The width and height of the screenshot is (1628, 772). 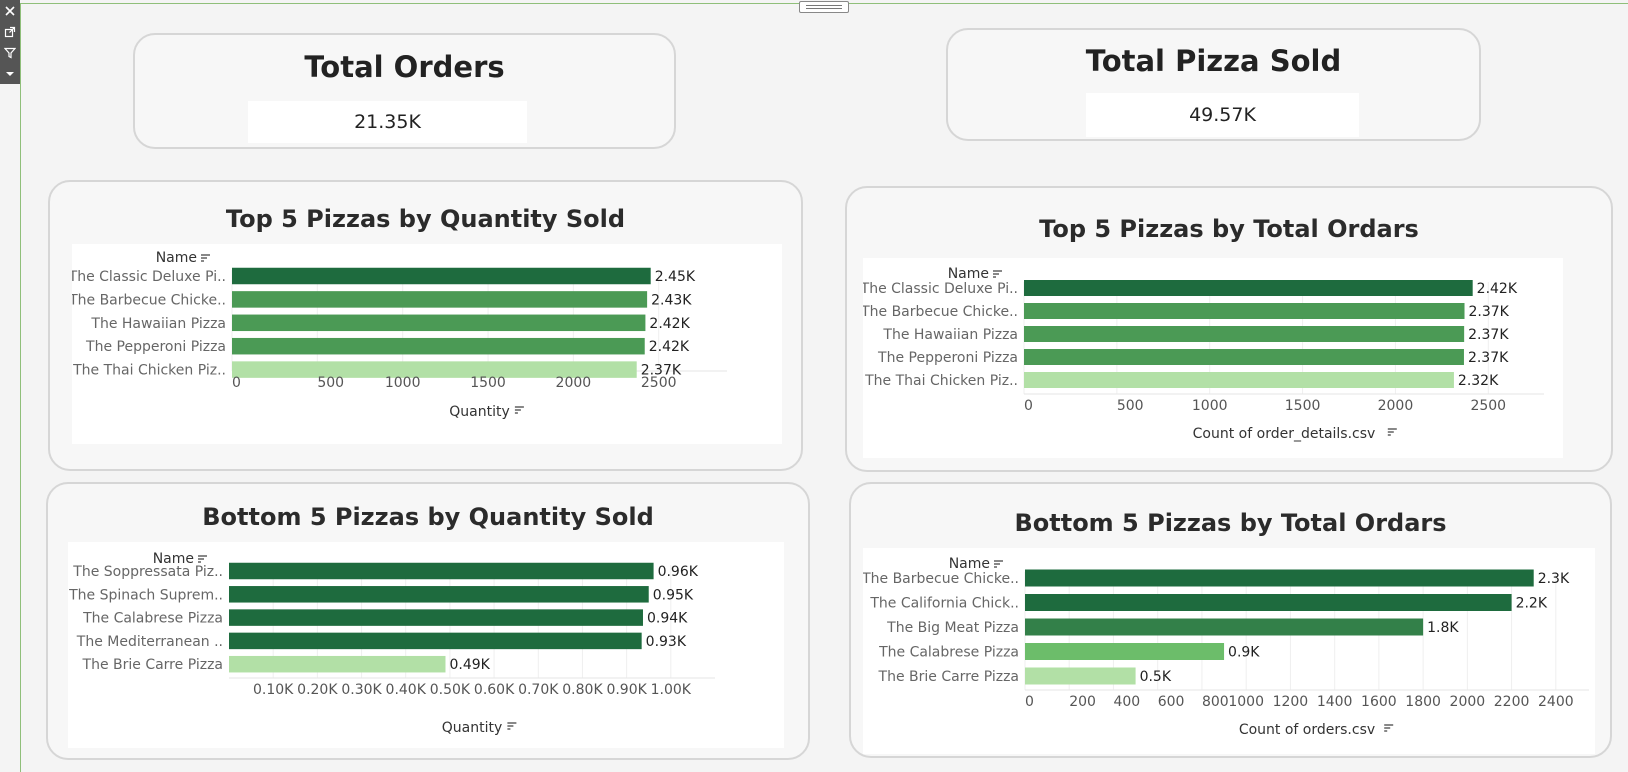 I want to click on category-label: The California Chick.., so click(x=944, y=604).